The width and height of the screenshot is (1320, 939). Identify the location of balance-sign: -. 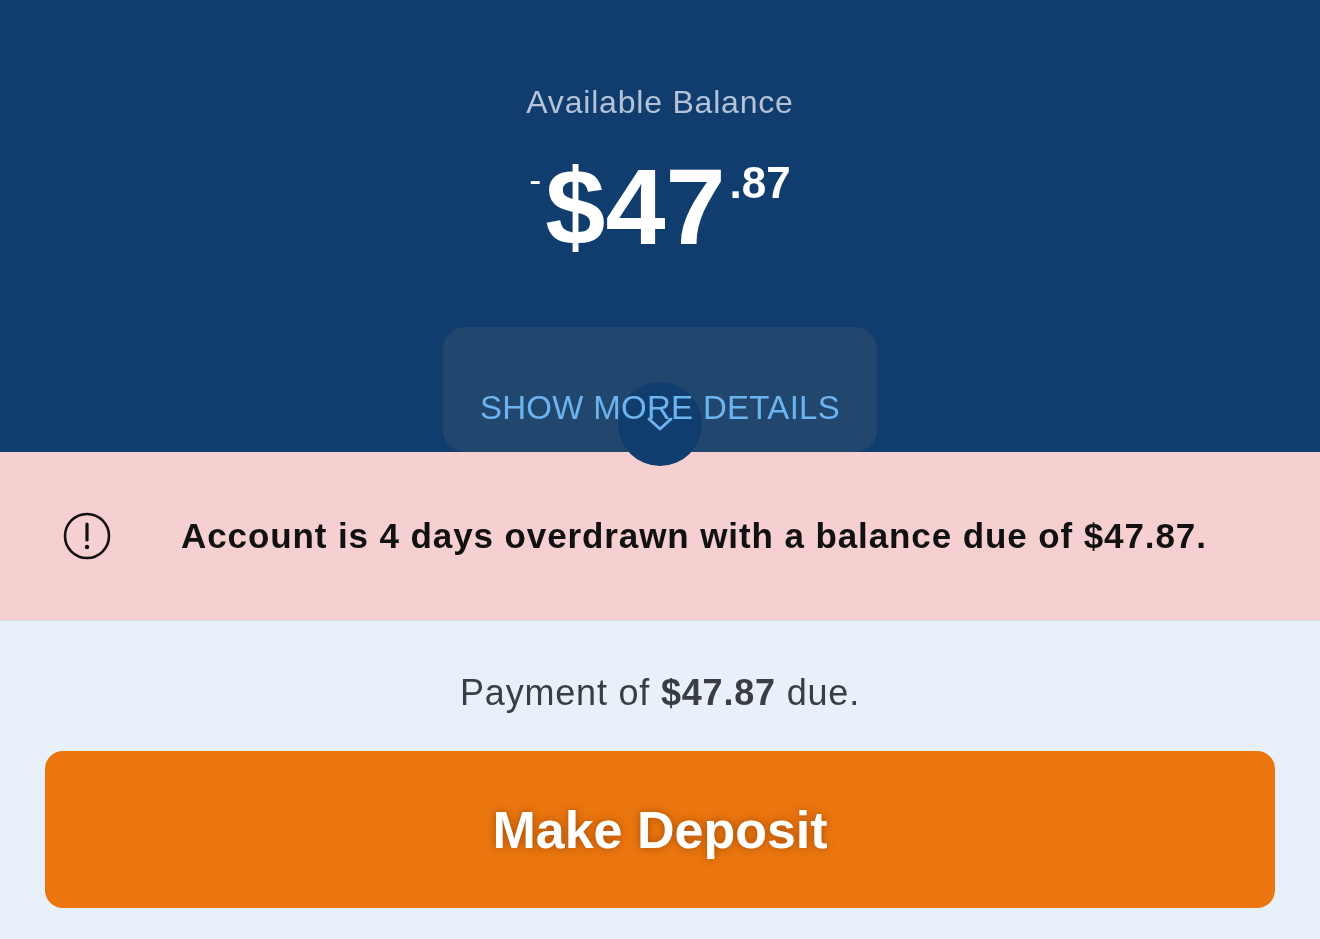
(535, 180).